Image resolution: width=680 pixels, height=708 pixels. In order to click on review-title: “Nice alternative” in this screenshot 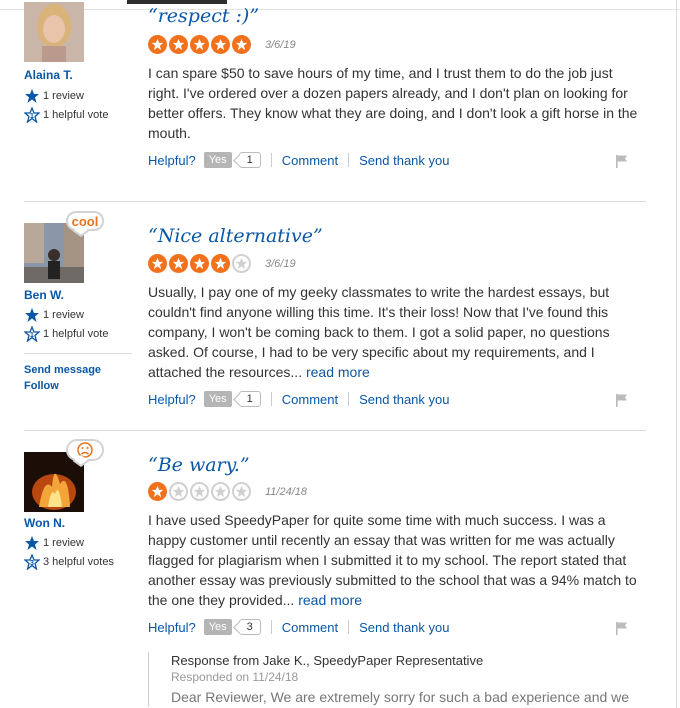, I will do `click(235, 236)`.